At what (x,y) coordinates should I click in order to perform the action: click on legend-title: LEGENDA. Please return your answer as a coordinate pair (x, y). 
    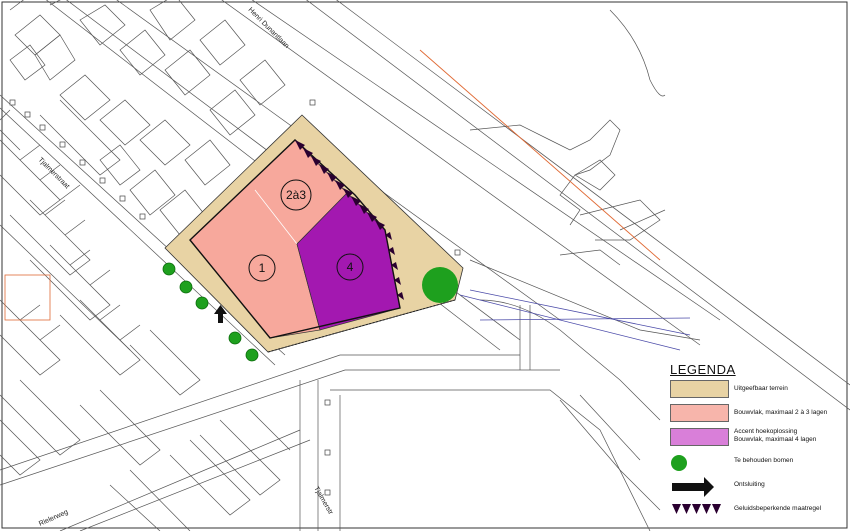
    Looking at the image, I should click on (703, 369).